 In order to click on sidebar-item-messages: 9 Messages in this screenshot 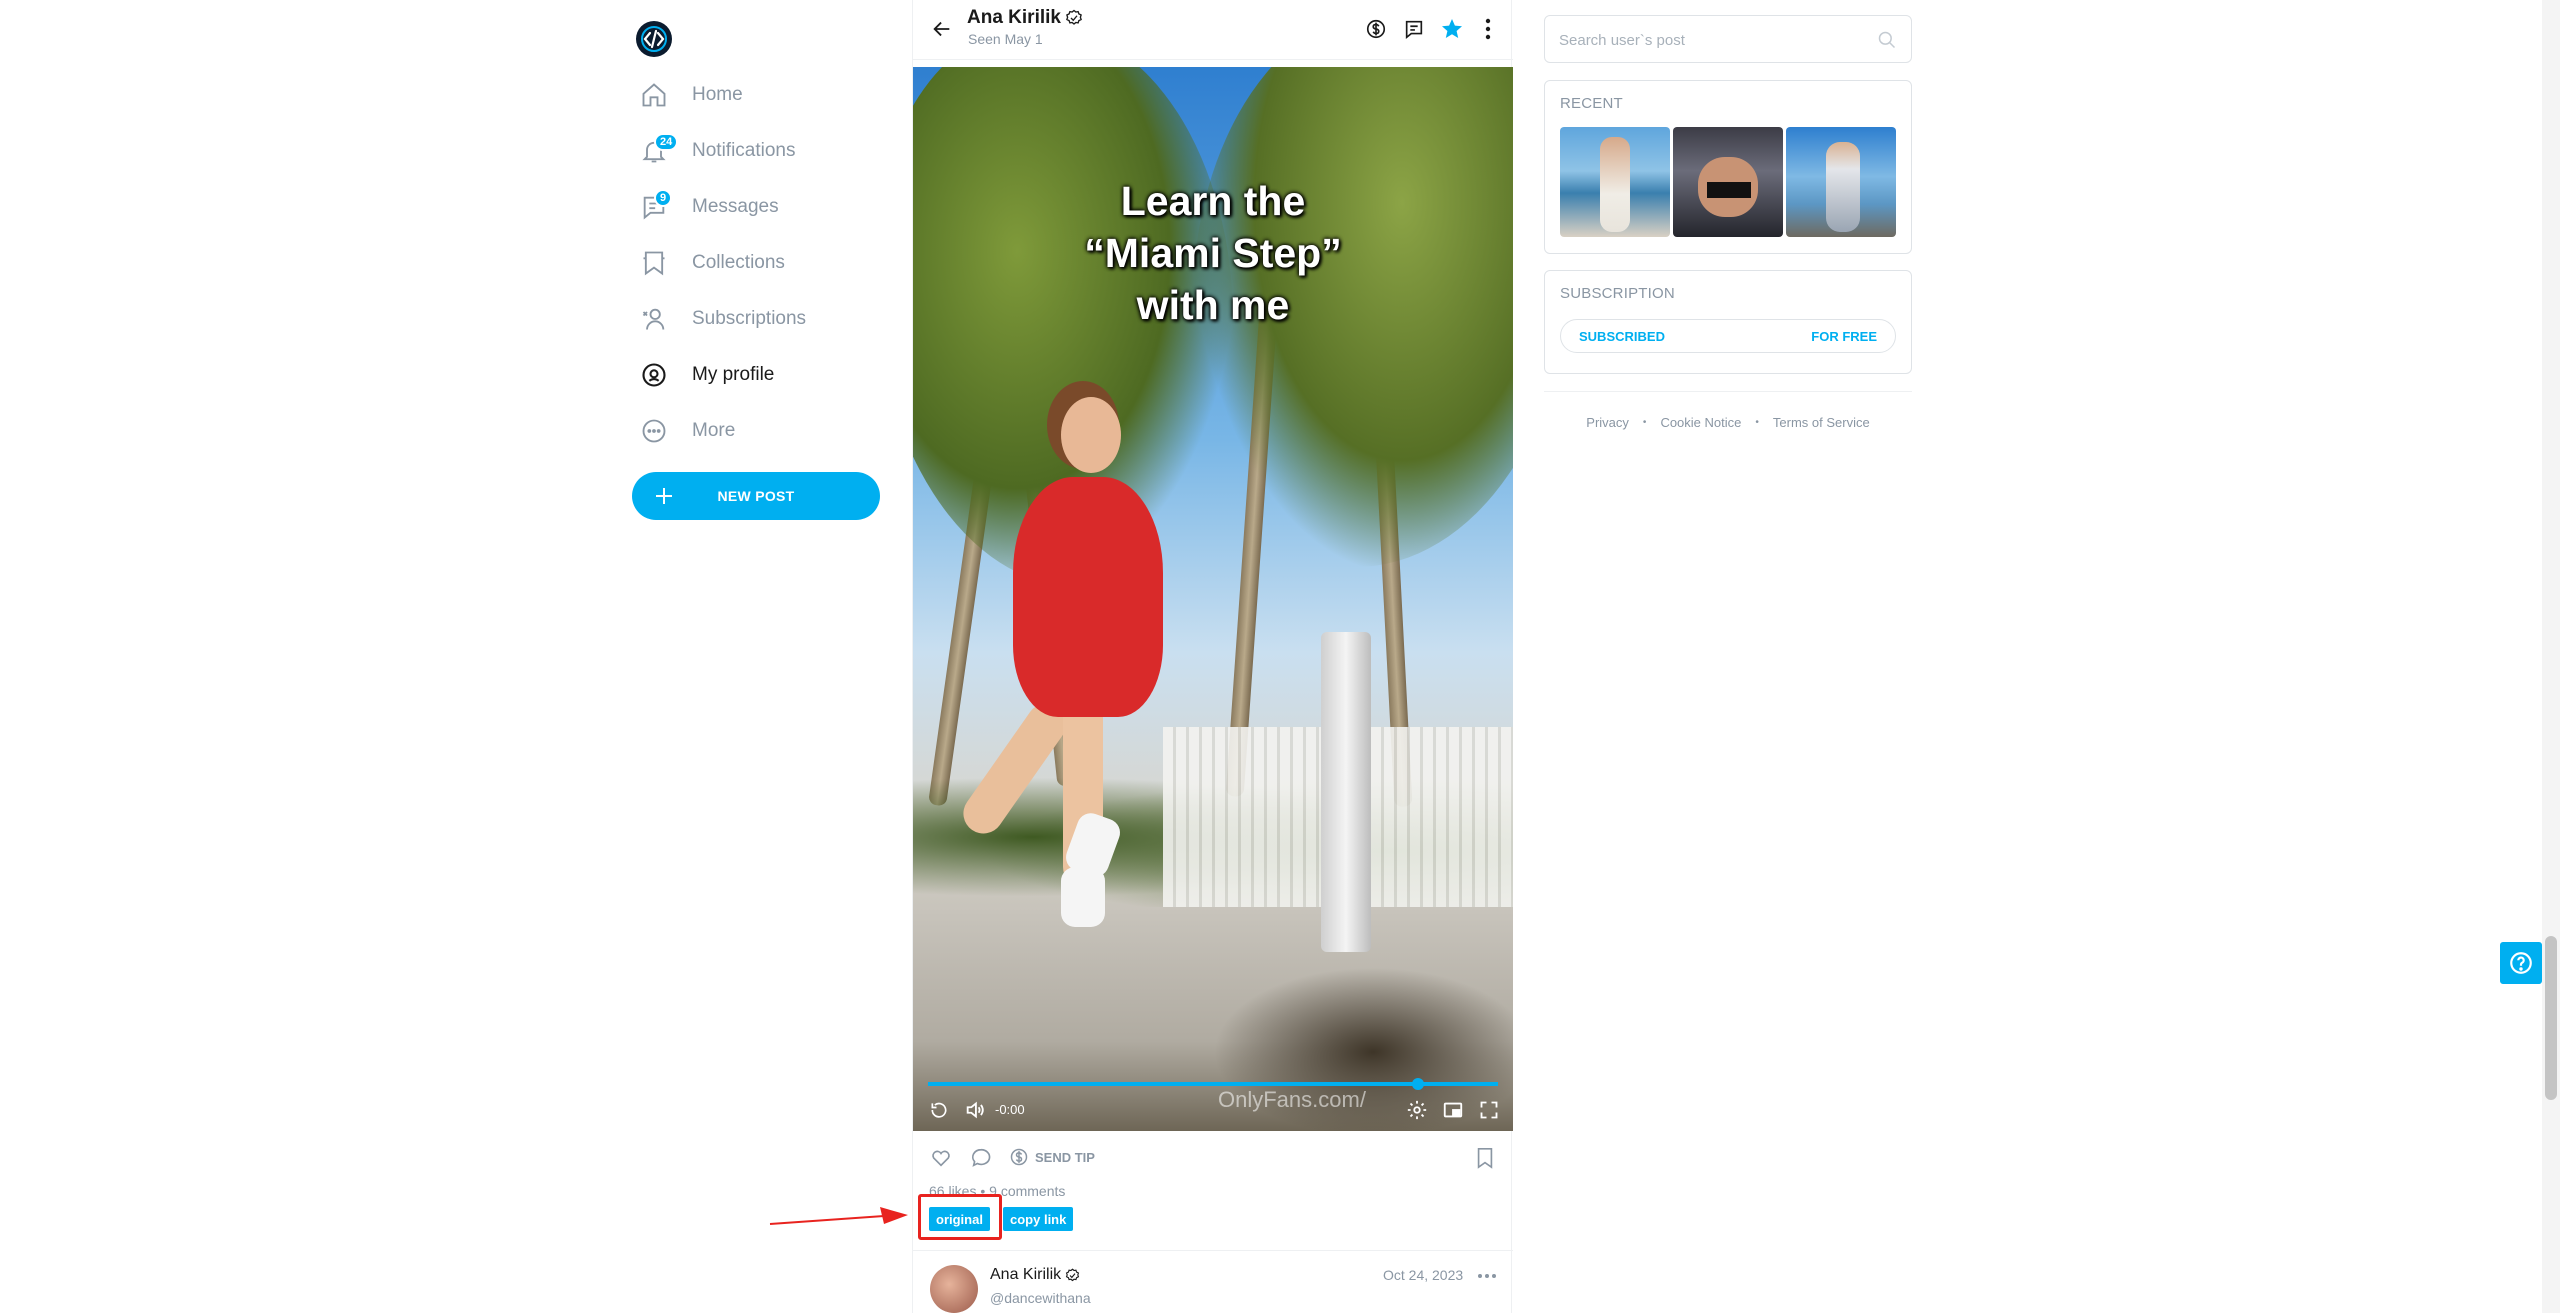, I will do `click(708, 207)`.